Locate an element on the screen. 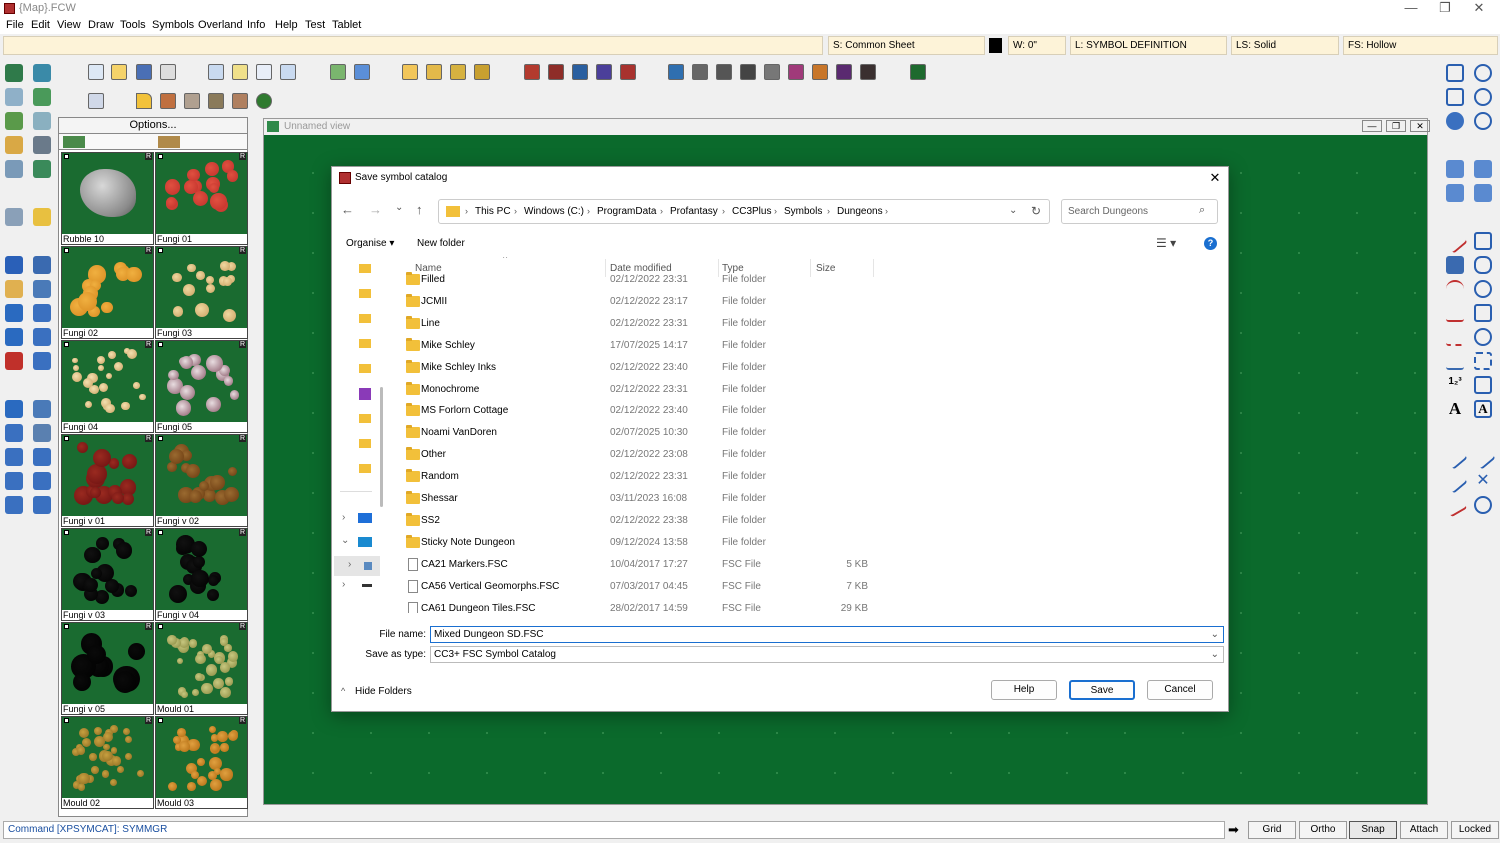  prompt-field is located at coordinates (413, 45).